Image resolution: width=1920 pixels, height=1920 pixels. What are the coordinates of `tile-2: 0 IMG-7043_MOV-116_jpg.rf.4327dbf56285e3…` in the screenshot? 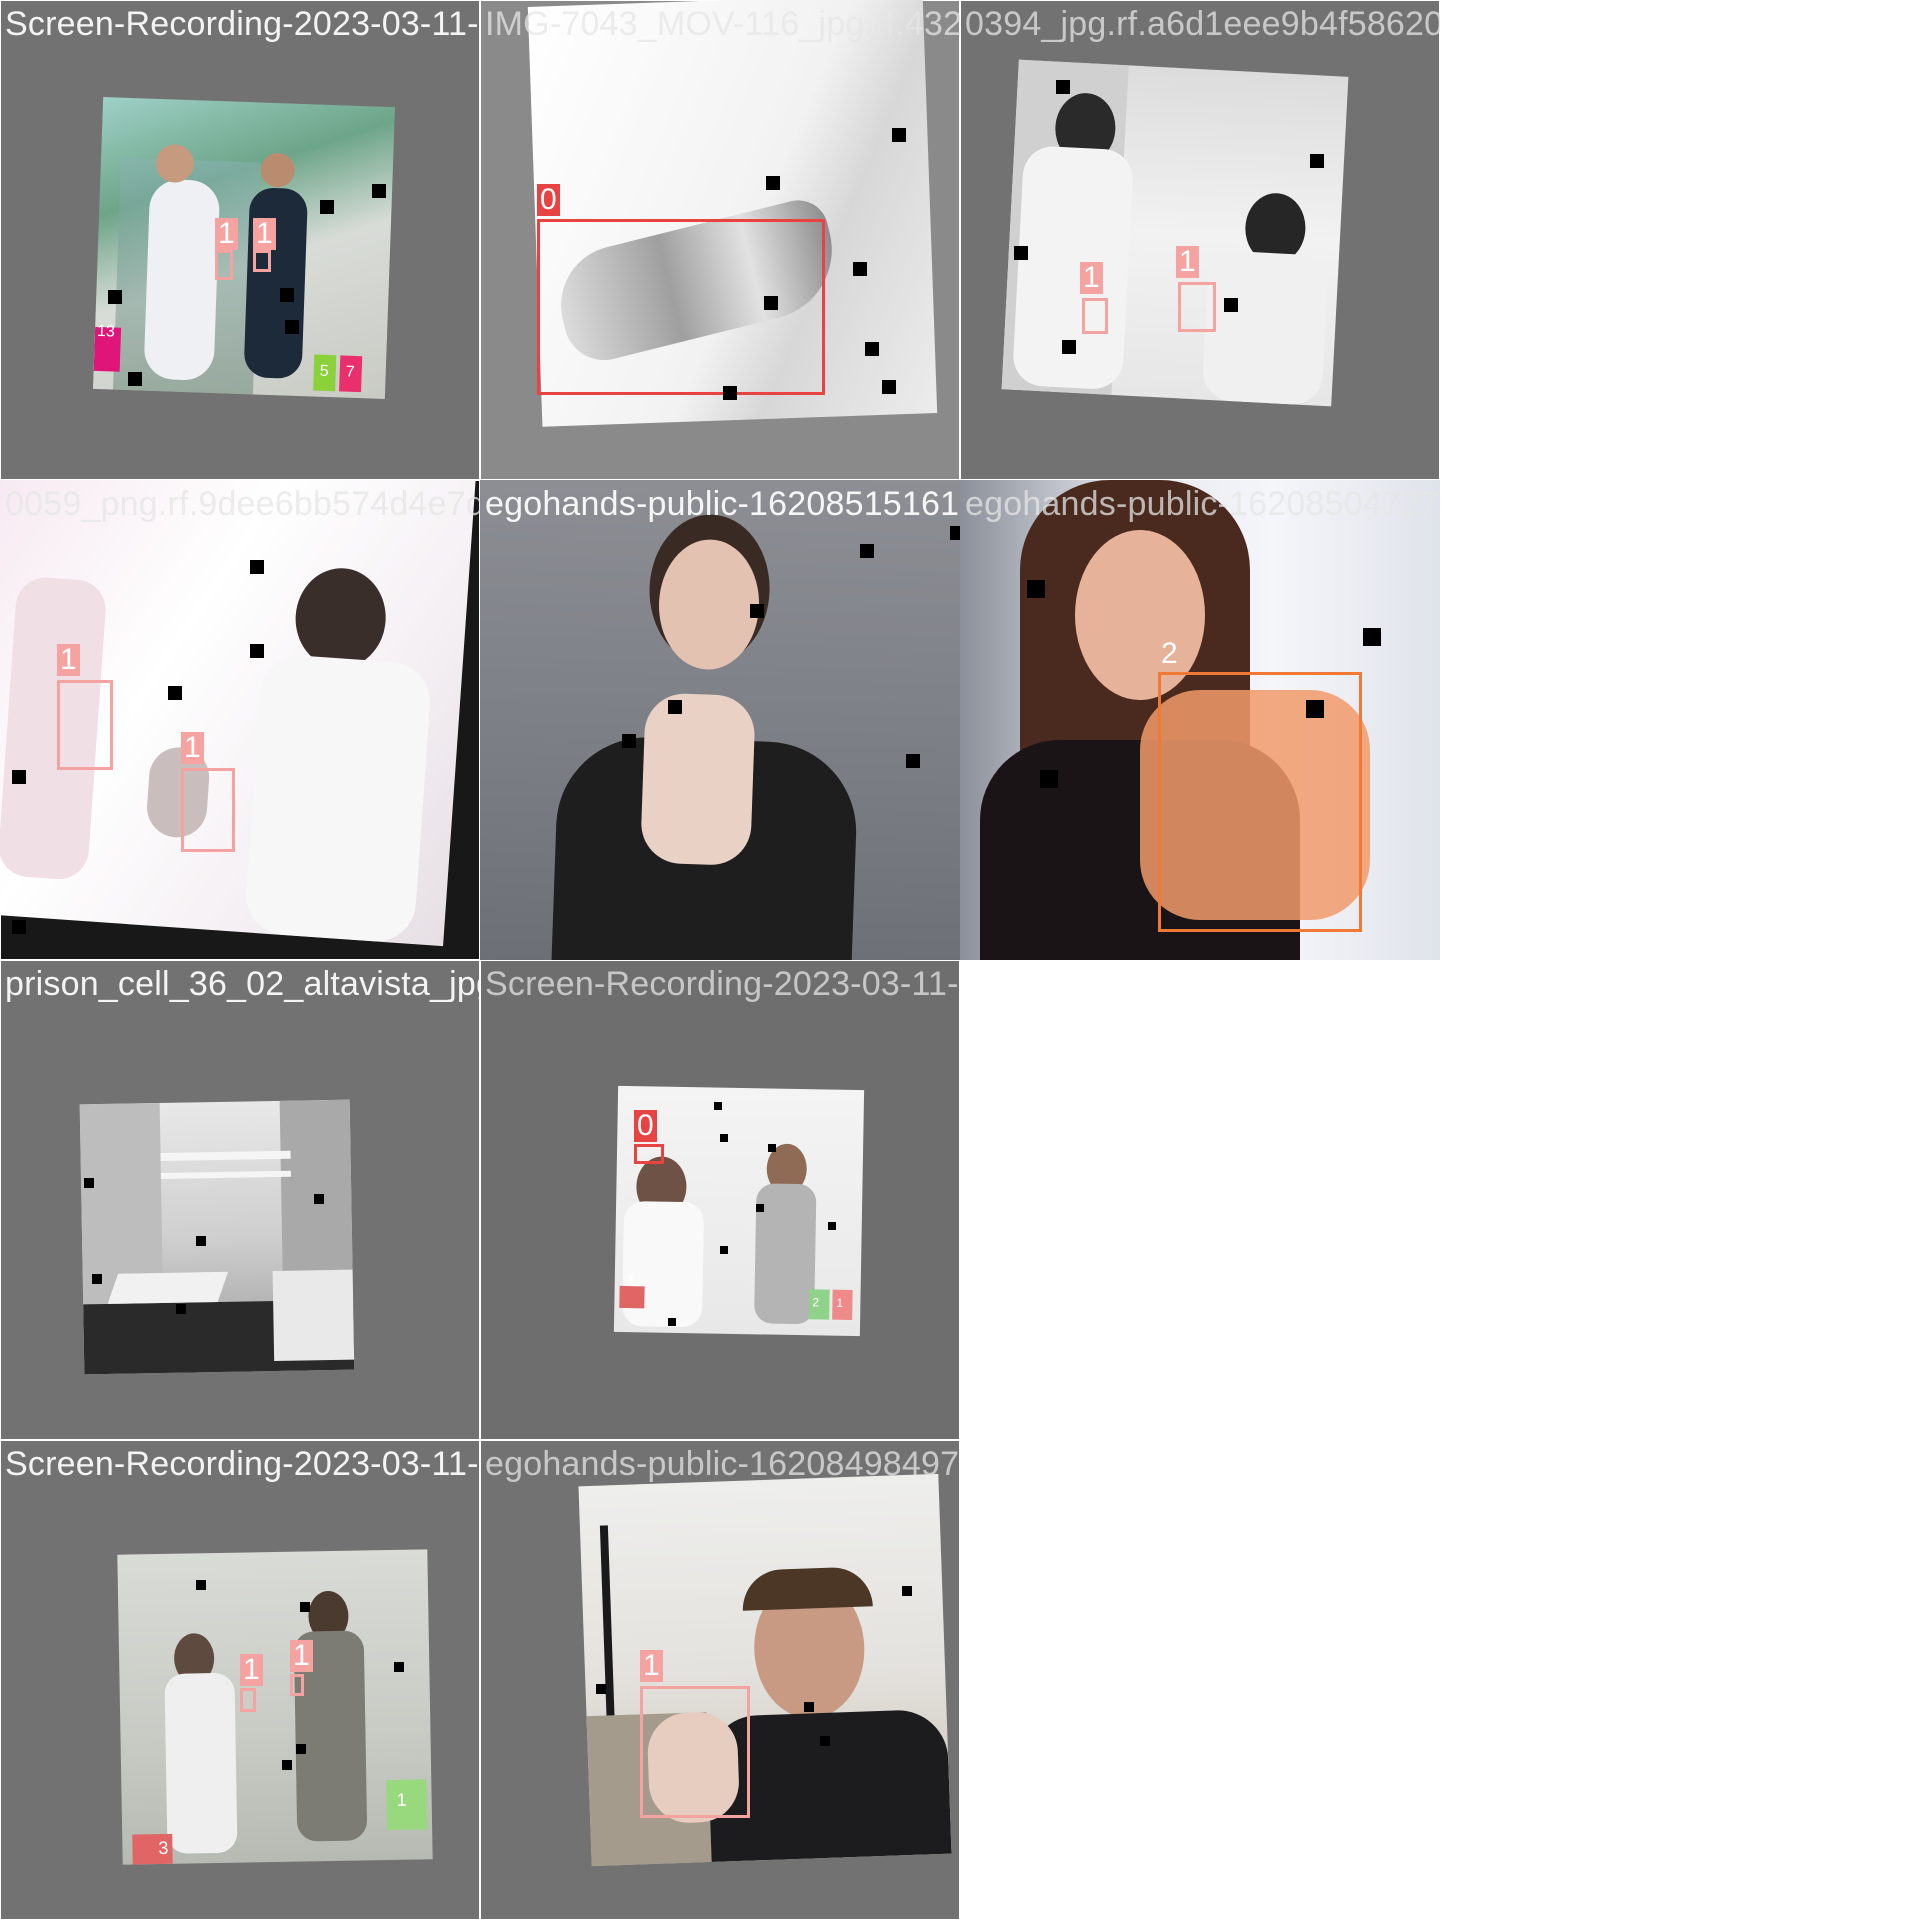 It's located at (720, 240).